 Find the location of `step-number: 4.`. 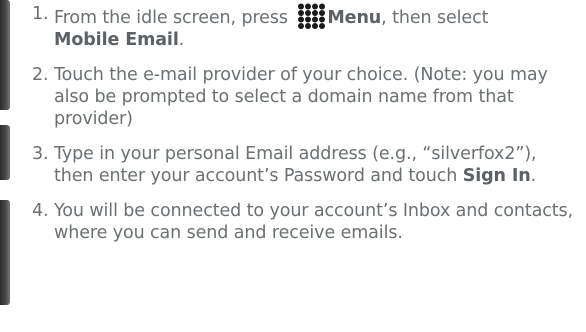

step-number: 4. is located at coordinates (40, 211).